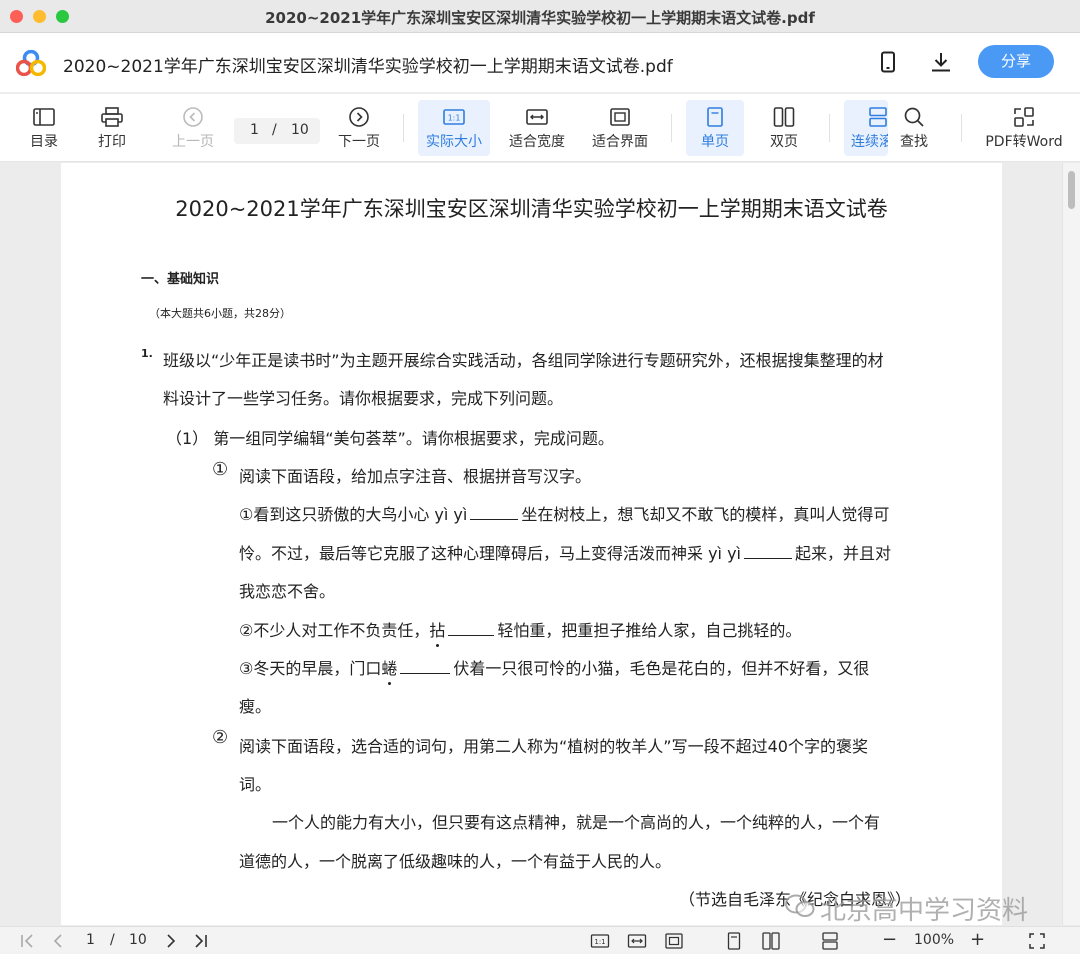 Image resolution: width=1080 pixels, height=954 pixels. Describe the element at coordinates (359, 128) in the screenshot. I see `next-page-button: 下一页` at that location.